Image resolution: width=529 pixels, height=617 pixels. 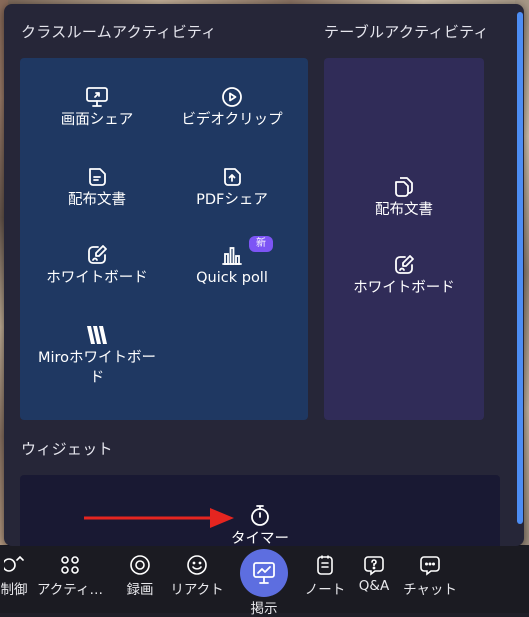 What do you see at coordinates (97, 120) in the screenshot?
I see `screen-share-label: 画面シェア` at bounding box center [97, 120].